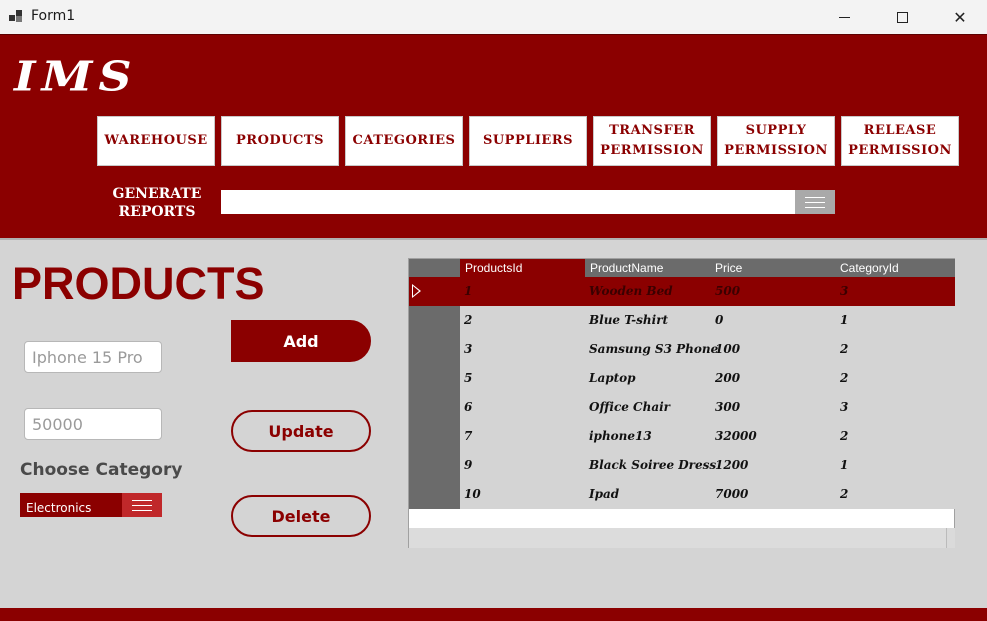 The width and height of the screenshot is (987, 621). Describe the element at coordinates (731, 465) in the screenshot. I see `table-cell: 1200` at that location.